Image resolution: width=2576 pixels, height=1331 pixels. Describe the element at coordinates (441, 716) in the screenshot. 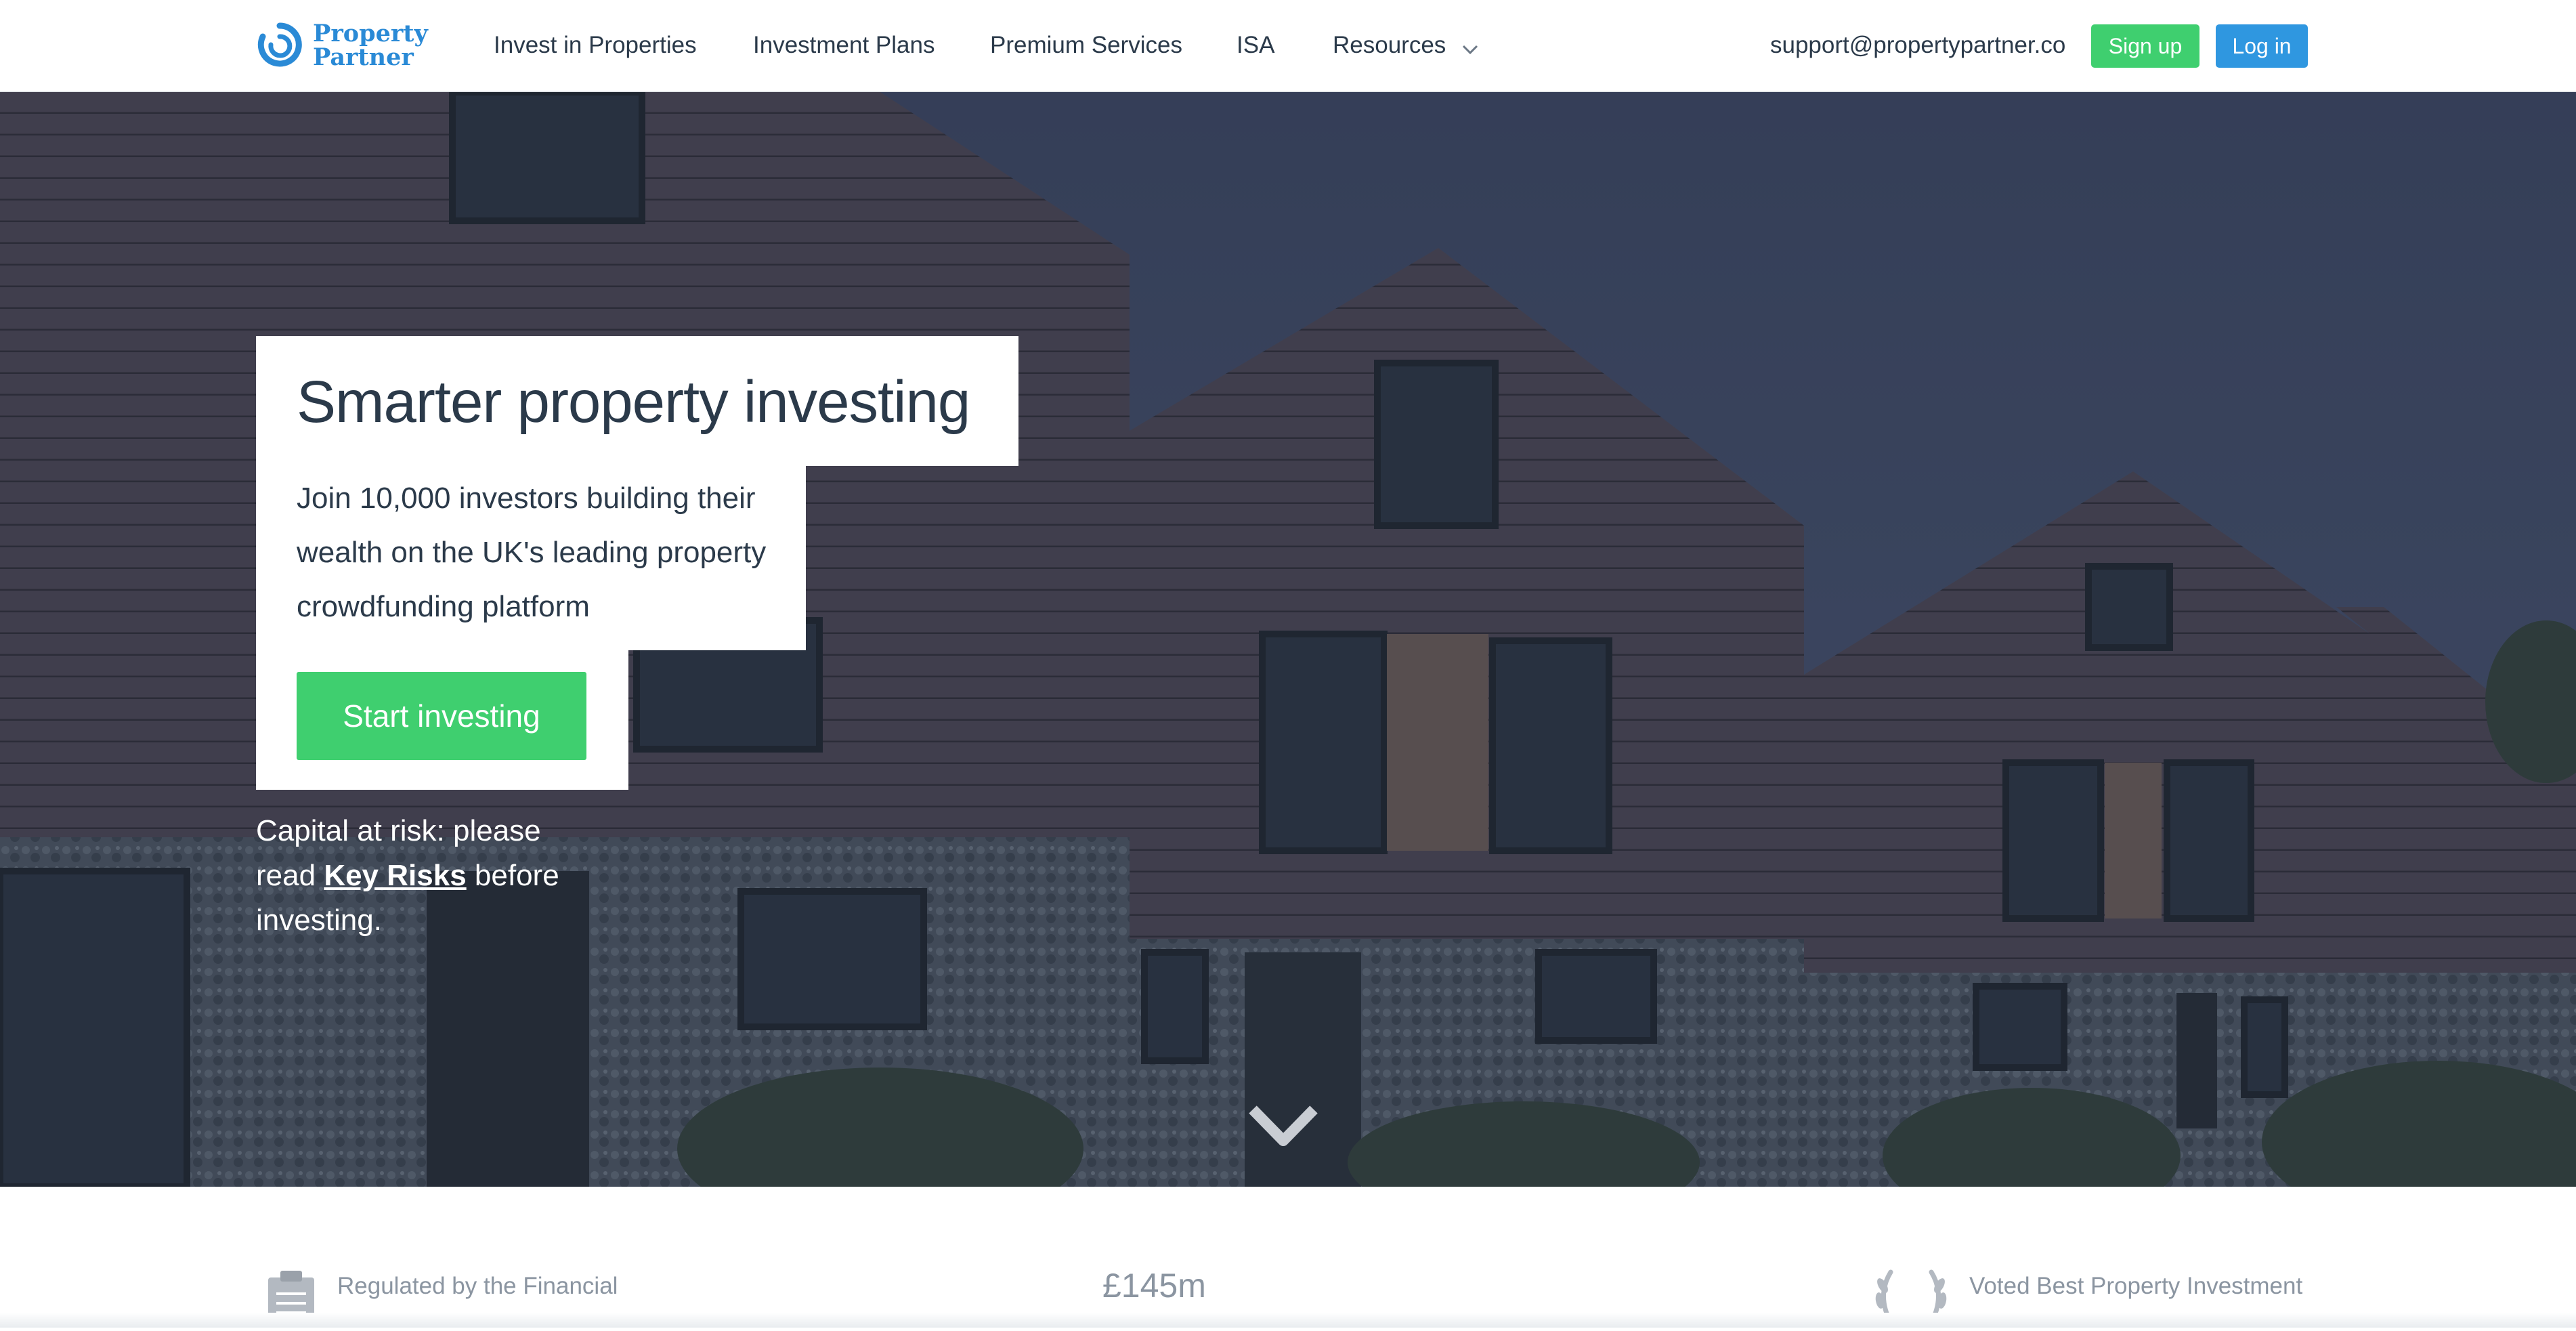

I see `start-investing-button: Start investing` at that location.